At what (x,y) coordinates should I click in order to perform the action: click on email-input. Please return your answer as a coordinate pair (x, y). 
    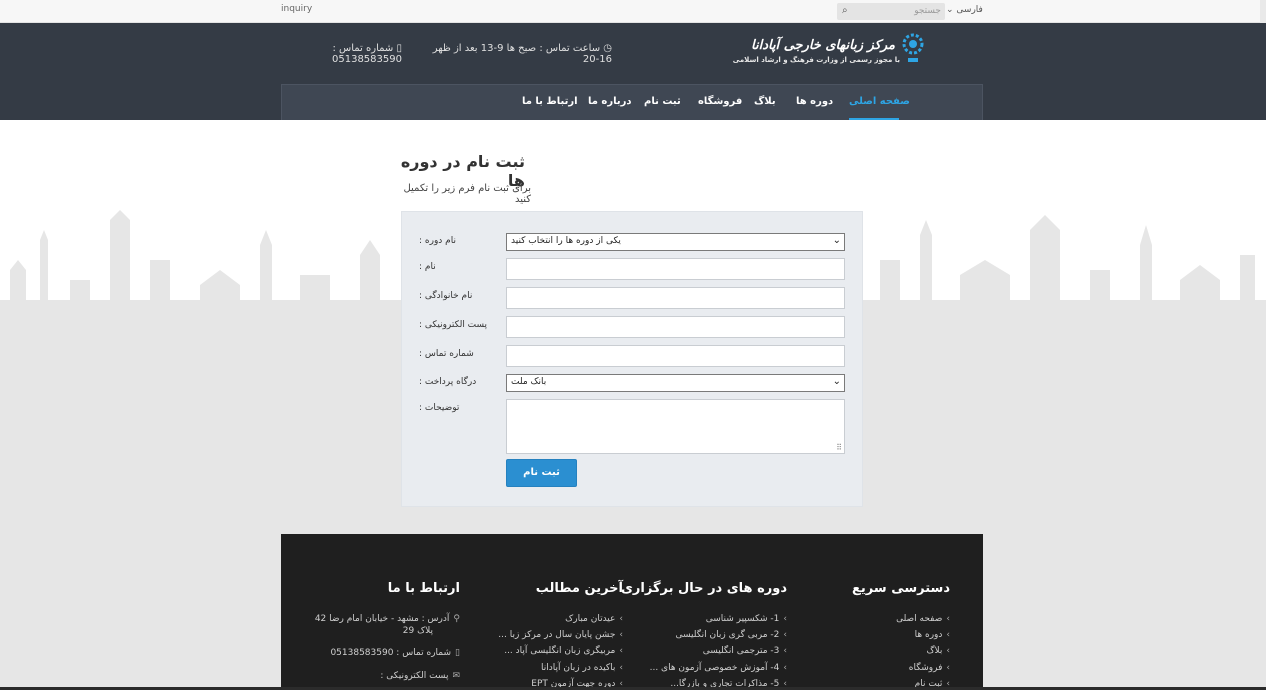
    Looking at the image, I should click on (675, 327).